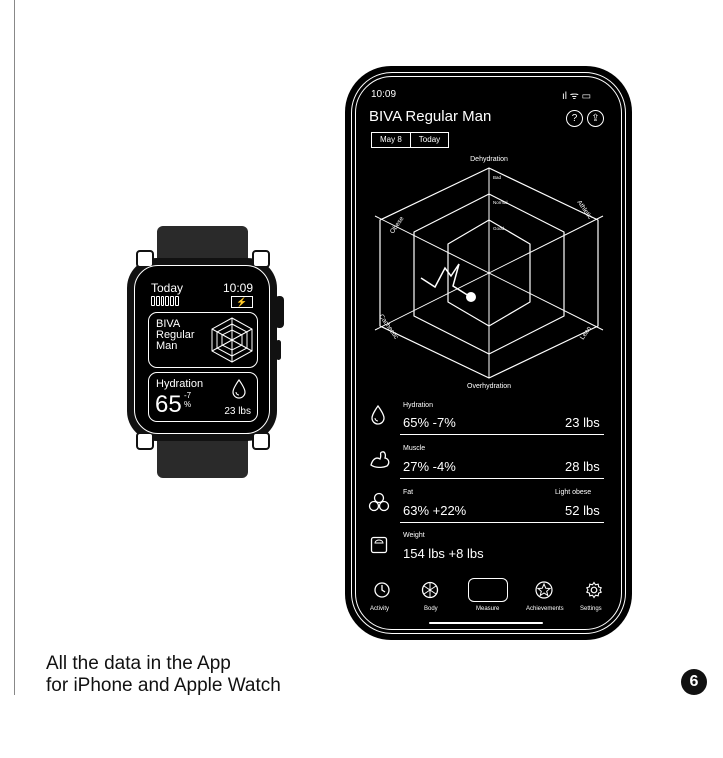 Image resolution: width=723 pixels, height=758 pixels. I want to click on status-icons: ıl ᯤ ▭, so click(577, 96).